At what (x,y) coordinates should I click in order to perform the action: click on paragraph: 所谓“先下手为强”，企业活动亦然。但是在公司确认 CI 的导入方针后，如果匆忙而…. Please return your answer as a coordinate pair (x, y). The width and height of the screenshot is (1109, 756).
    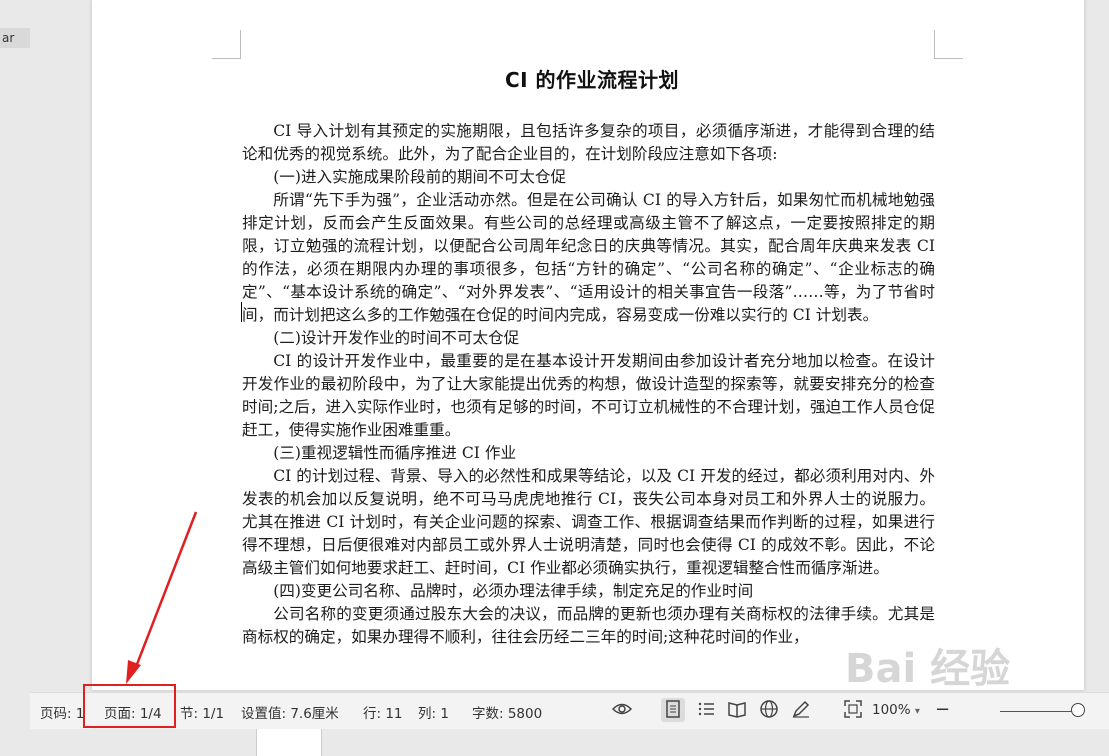
    Looking at the image, I should click on (588, 258).